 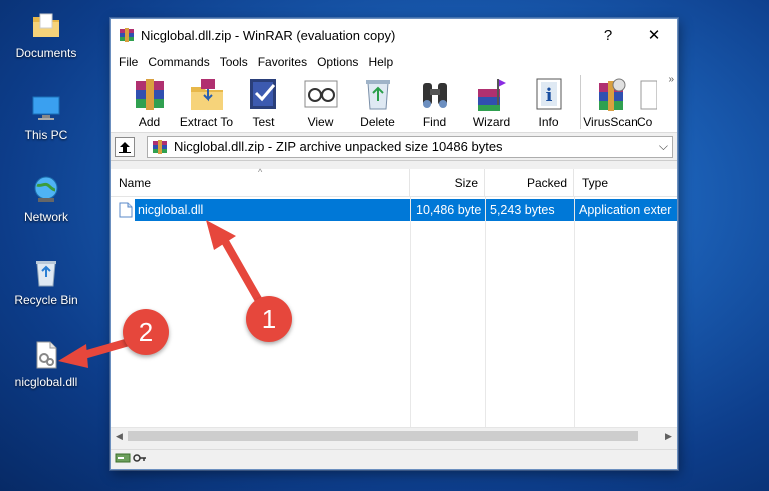 I want to click on column-header-packed: Packed, so click(x=529, y=182).